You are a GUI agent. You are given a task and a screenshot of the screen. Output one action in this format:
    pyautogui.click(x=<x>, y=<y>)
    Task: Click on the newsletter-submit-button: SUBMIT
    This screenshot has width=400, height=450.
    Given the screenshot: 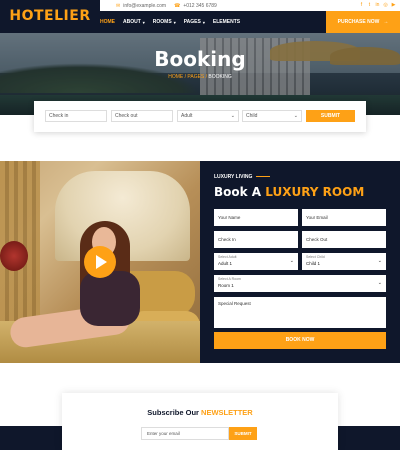 What is the action you would take?
    pyautogui.click(x=243, y=433)
    